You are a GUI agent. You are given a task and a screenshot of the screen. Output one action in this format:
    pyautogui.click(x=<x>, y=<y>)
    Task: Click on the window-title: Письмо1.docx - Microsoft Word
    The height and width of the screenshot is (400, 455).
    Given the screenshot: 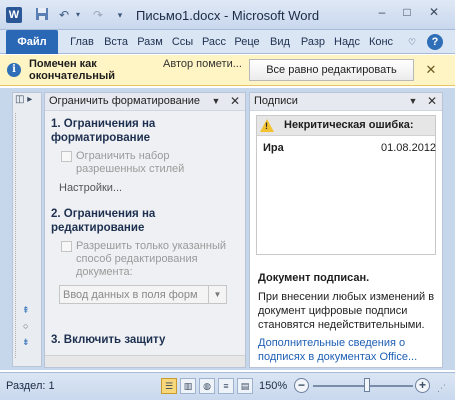 What is the action you would take?
    pyautogui.click(x=228, y=15)
    